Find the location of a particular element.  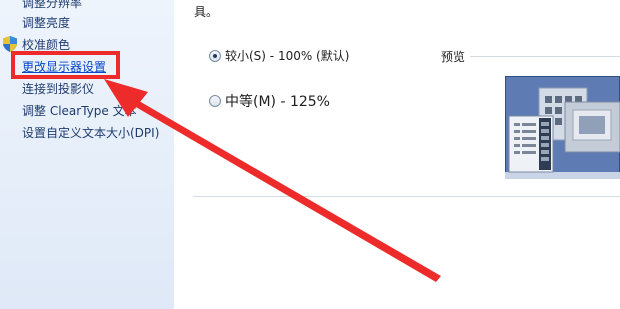

truncated-description: 具。 is located at coordinates (206, 12).